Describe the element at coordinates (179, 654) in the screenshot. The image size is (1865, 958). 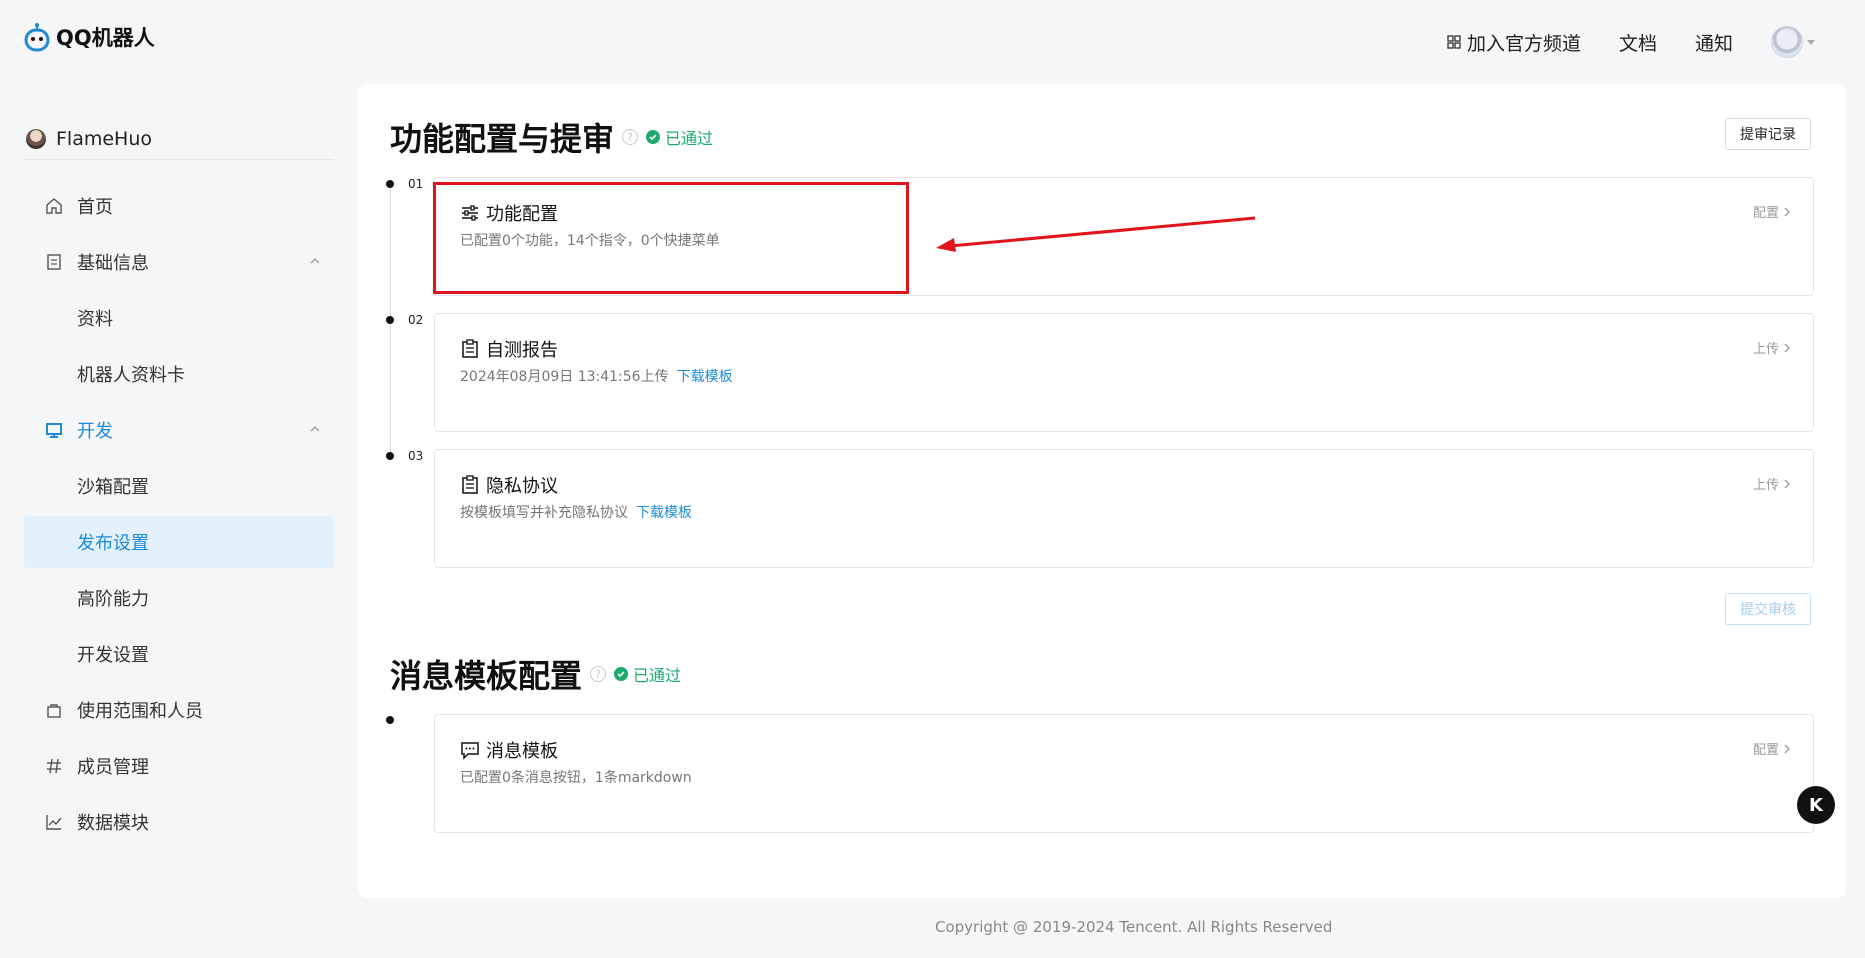
I see `sidebar-item-dev-settings: 开发设置` at that location.